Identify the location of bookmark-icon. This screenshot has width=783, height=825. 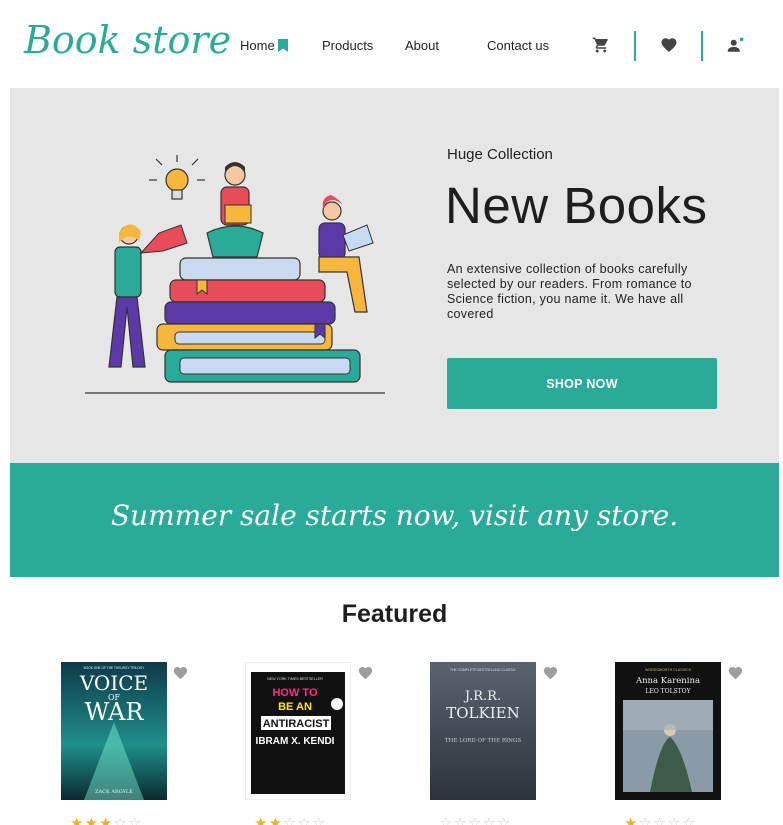
(282, 45).